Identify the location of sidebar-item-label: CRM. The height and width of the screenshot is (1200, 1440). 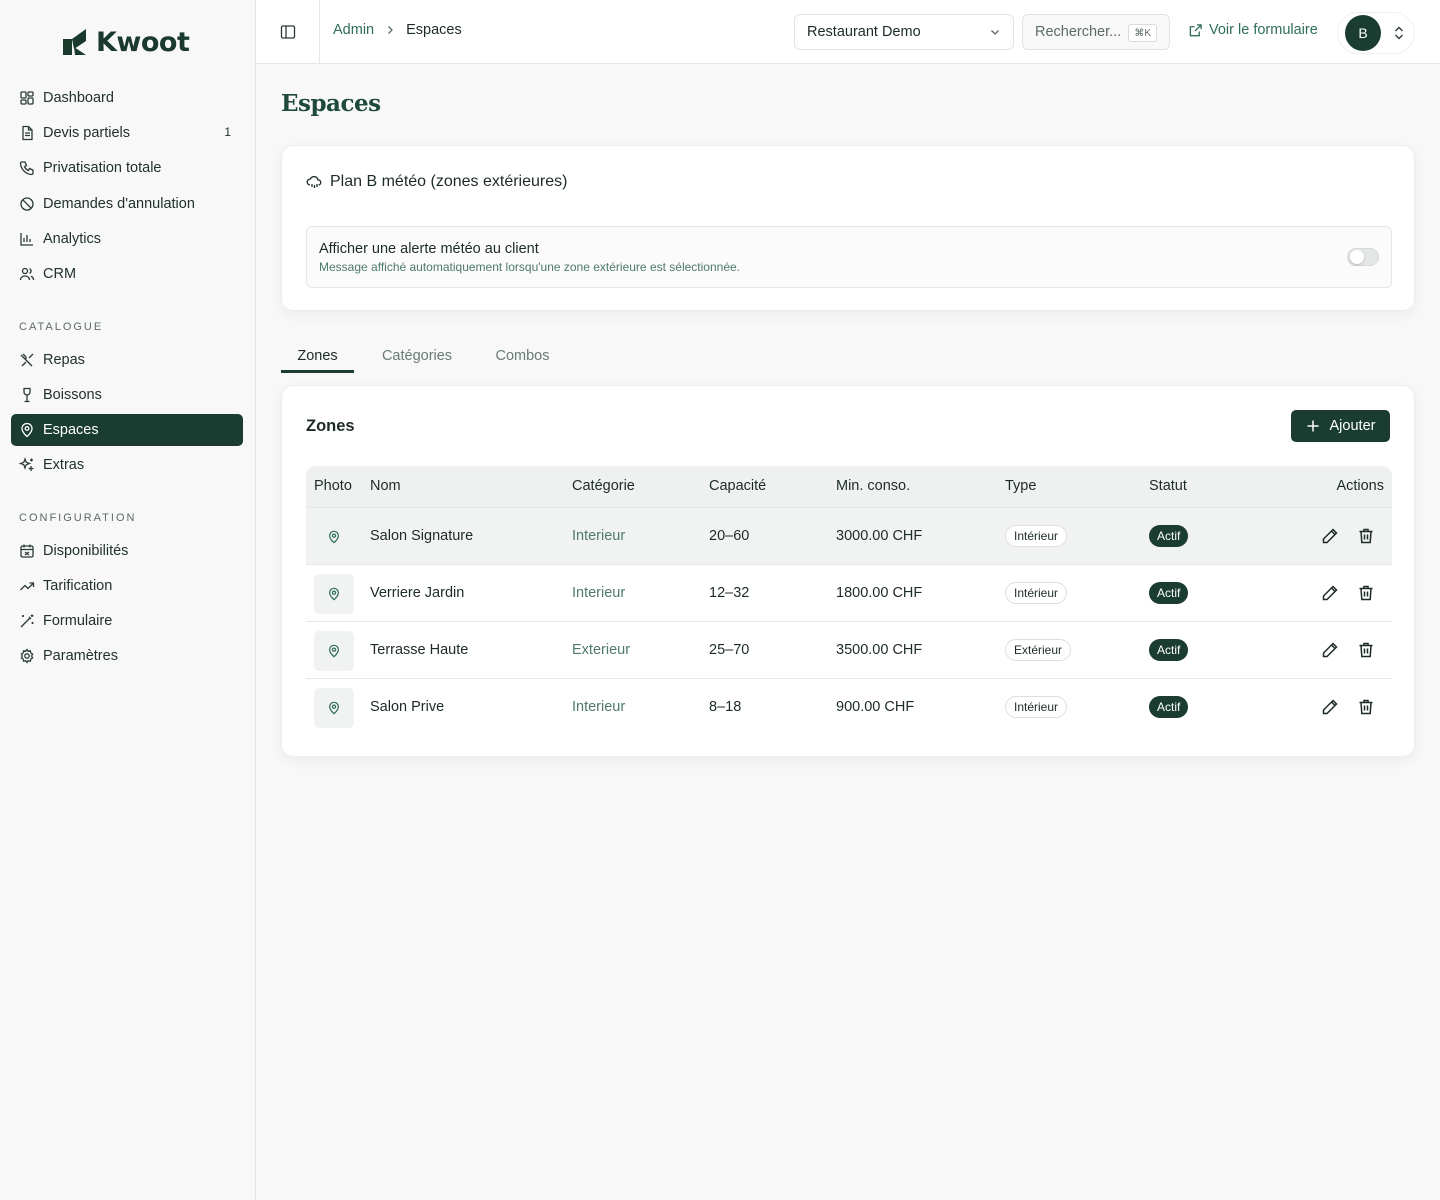
(60, 274).